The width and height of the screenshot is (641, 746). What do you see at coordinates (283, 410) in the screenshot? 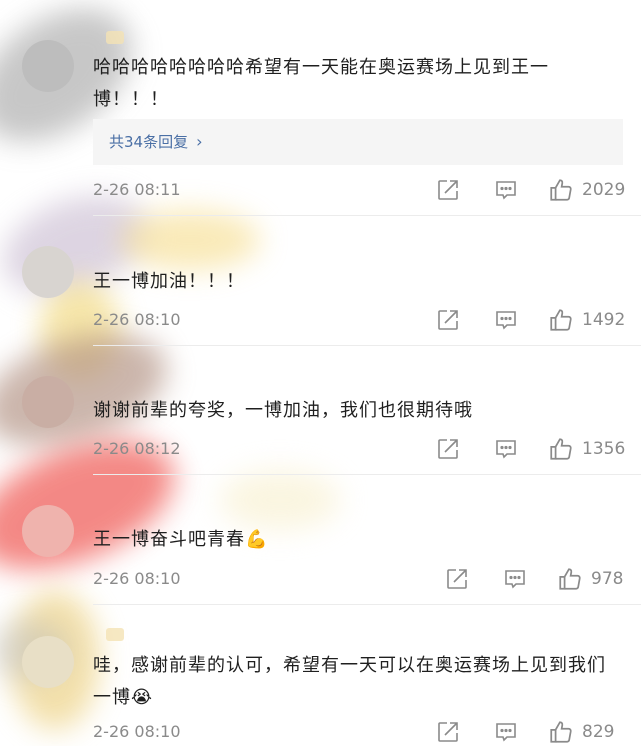
I see `comment-text: 谢谢前辈的夸奖，一博加油，我们也很期待哦` at bounding box center [283, 410].